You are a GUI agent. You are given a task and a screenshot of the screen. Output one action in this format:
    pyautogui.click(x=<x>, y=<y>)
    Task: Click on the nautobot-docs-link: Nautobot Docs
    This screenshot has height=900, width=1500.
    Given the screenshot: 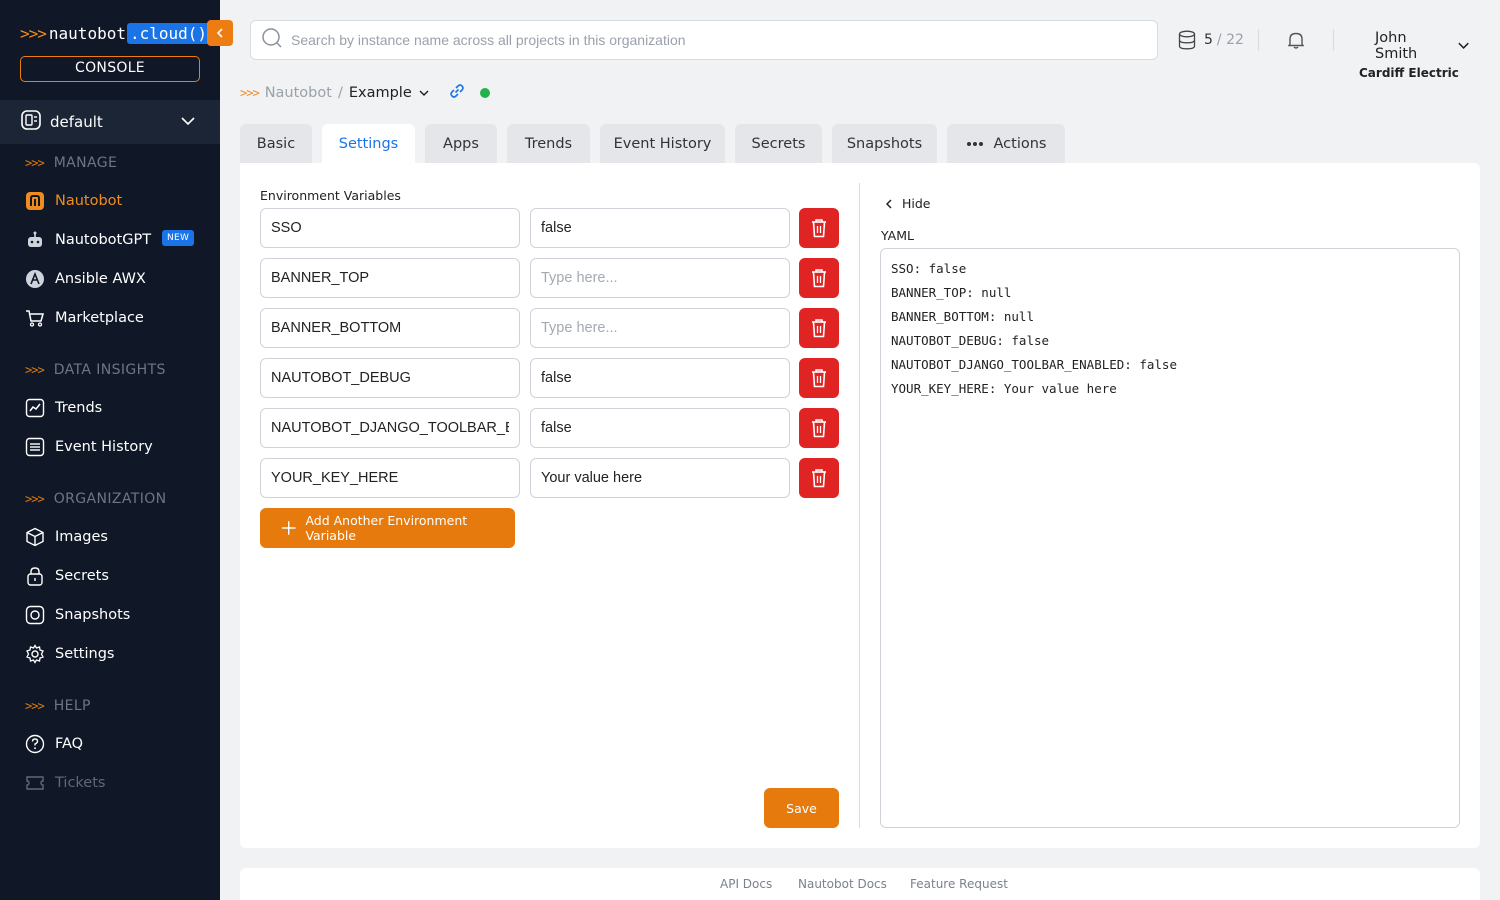 What is the action you would take?
    pyautogui.click(x=842, y=884)
    